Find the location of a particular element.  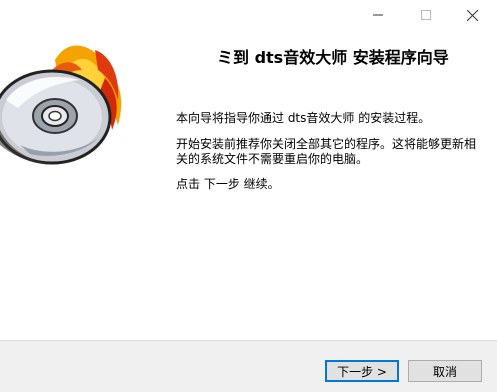

maximize-button is located at coordinates (426, 15).